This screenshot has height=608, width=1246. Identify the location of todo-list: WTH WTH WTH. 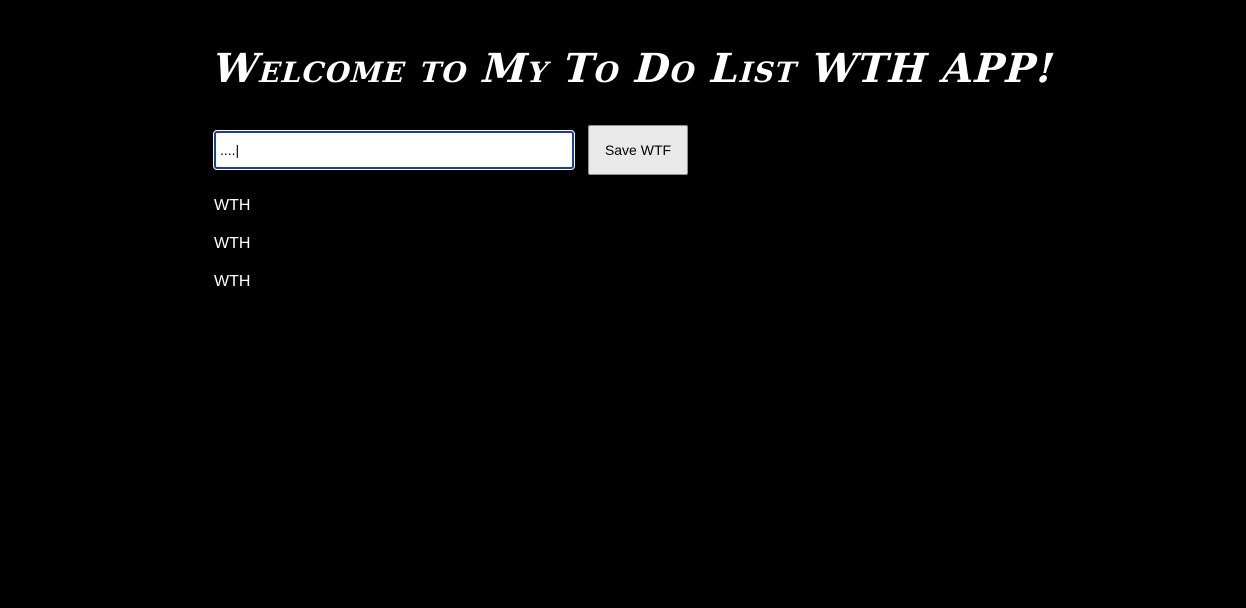
(232, 250).